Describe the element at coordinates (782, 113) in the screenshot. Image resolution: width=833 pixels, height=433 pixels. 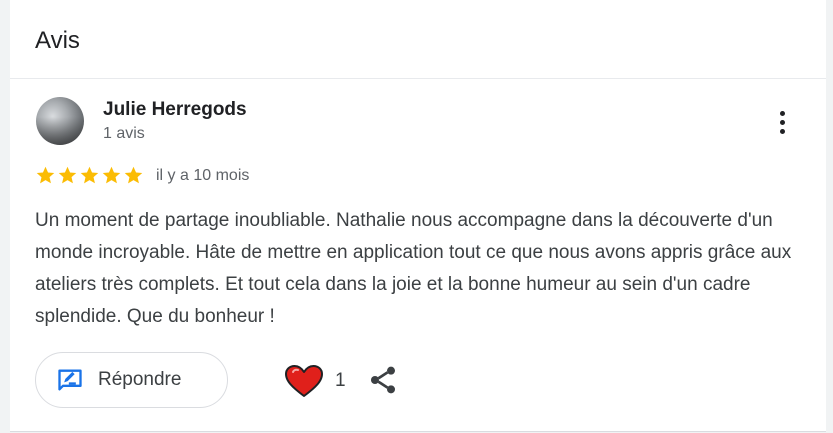
I see `more-vert-icon` at that location.